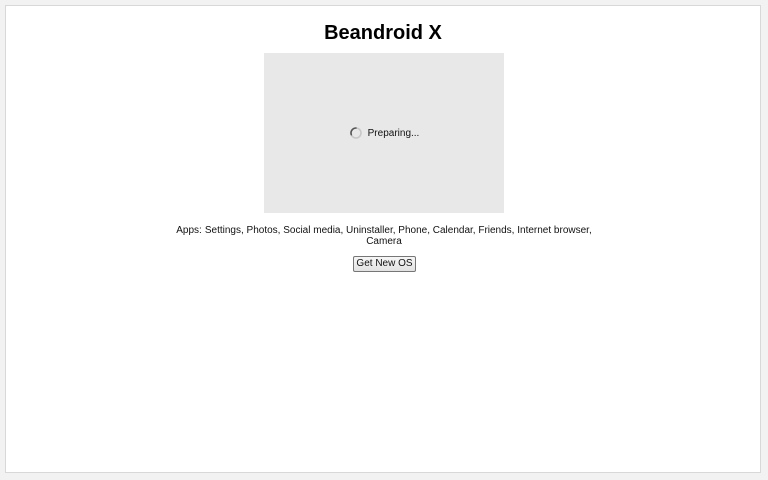 The height and width of the screenshot is (480, 768). Describe the element at coordinates (384, 264) in the screenshot. I see `get-new-os-button: Get New OS` at that location.